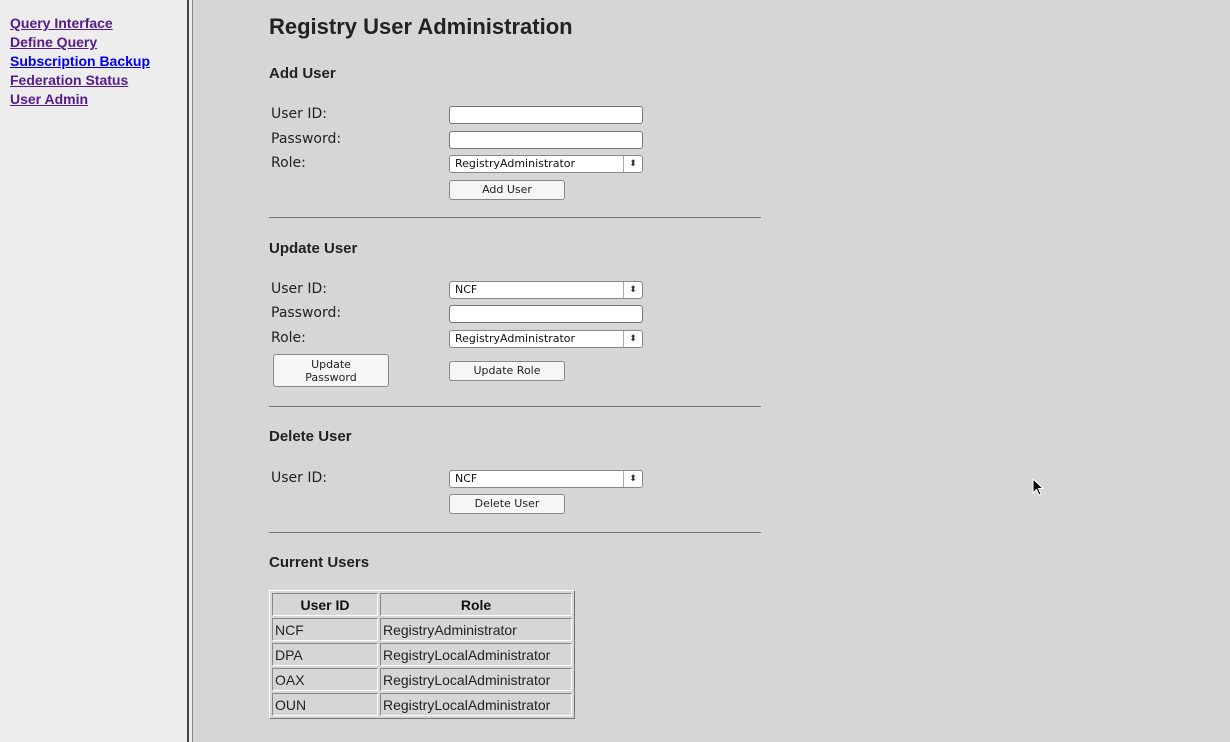 This screenshot has height=742, width=1230. I want to click on add-role-label: Role:, so click(288, 163).